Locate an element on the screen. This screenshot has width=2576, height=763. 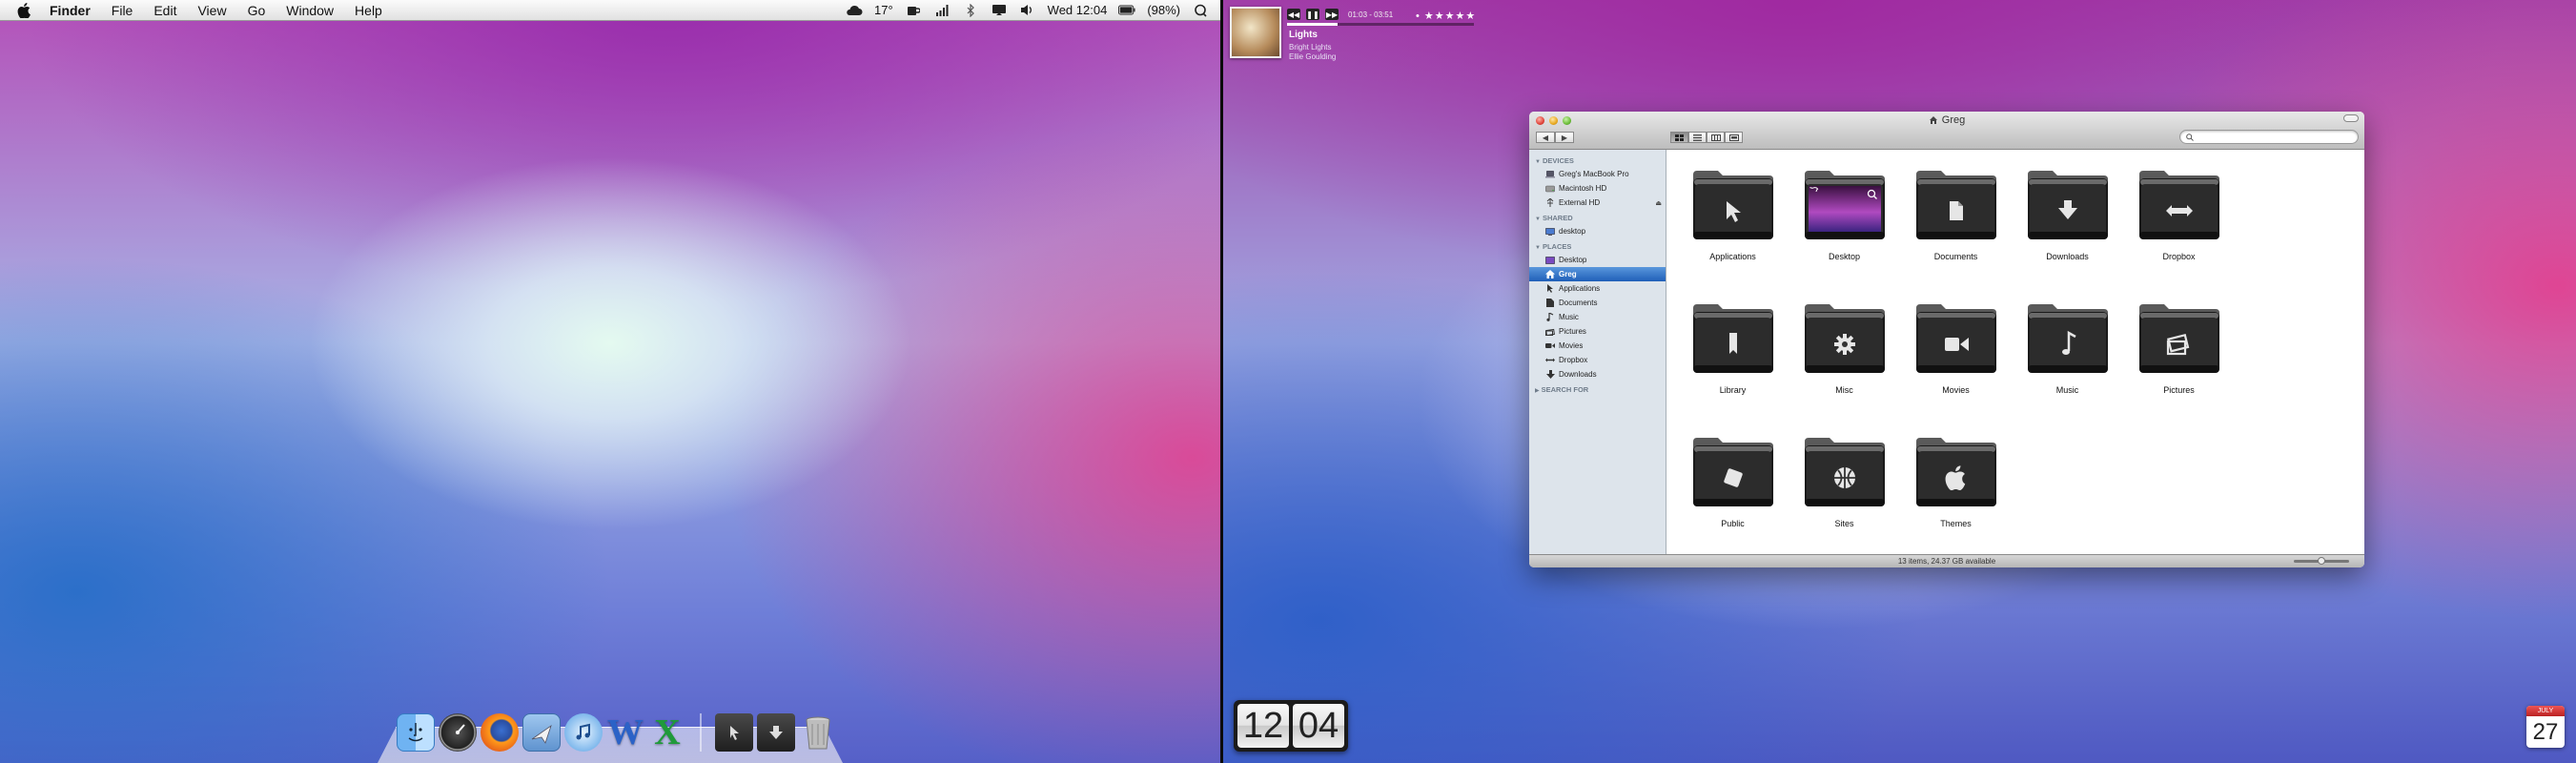
sidebar-header-search-for: ▶ SEARCH FOR is located at coordinates (1598, 389).